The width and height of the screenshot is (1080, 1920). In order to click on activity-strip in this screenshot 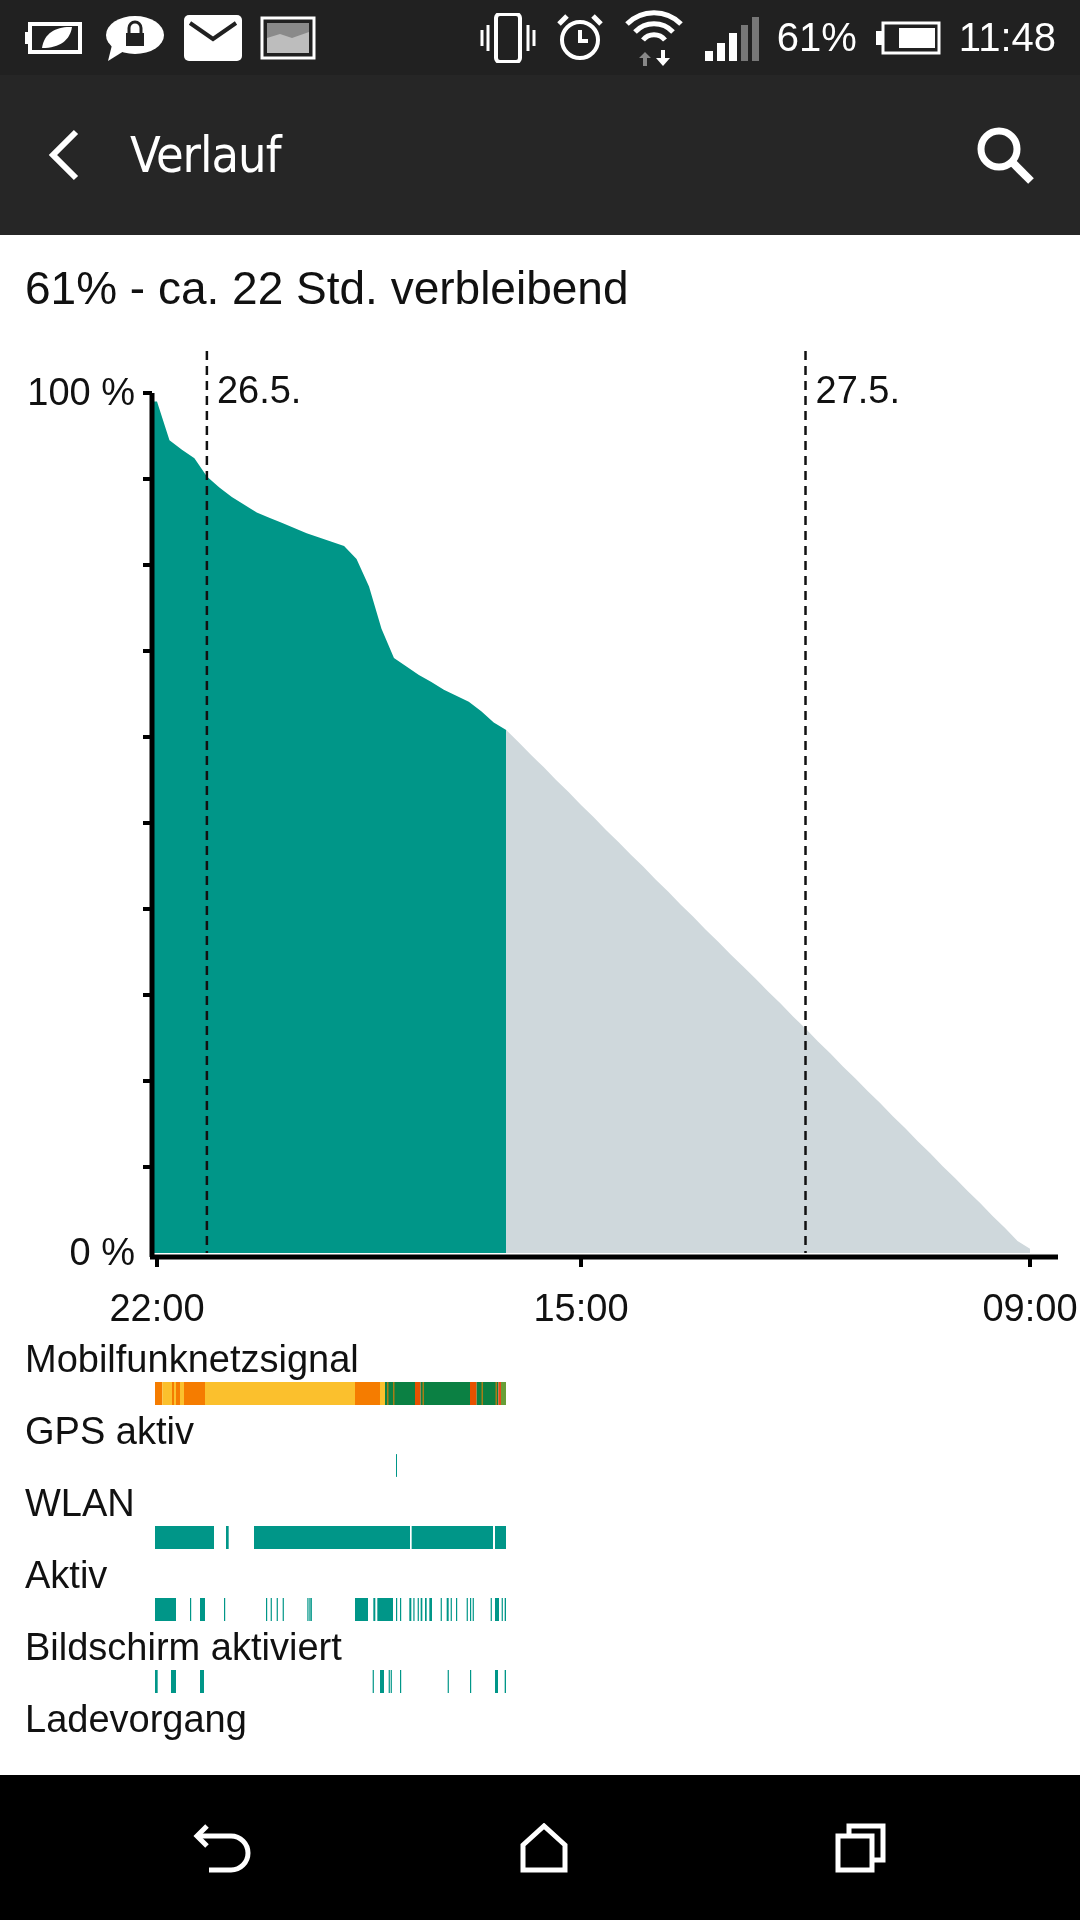, I will do `click(397, 1465)`.